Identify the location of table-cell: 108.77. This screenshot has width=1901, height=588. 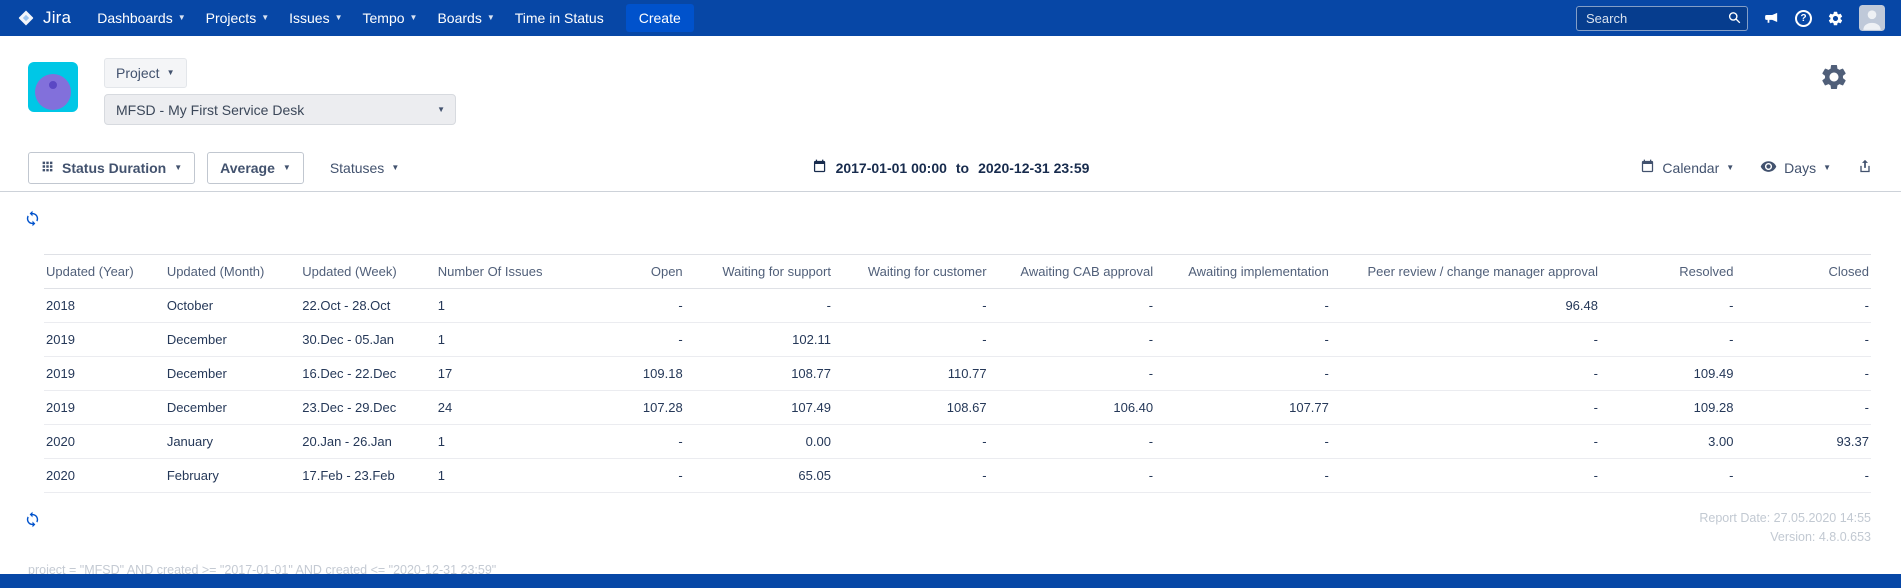
(758, 373).